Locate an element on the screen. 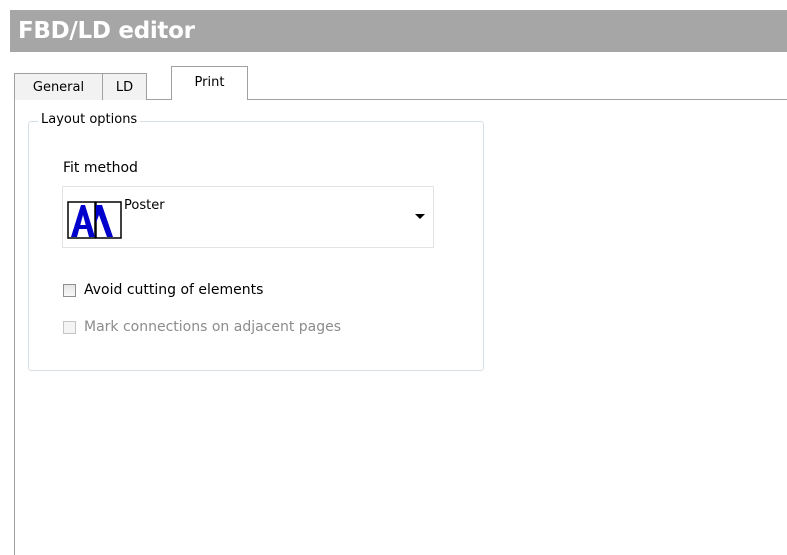 The width and height of the screenshot is (787, 555). avoid-cutting-label: Avoid cutting of elements is located at coordinates (174, 290).